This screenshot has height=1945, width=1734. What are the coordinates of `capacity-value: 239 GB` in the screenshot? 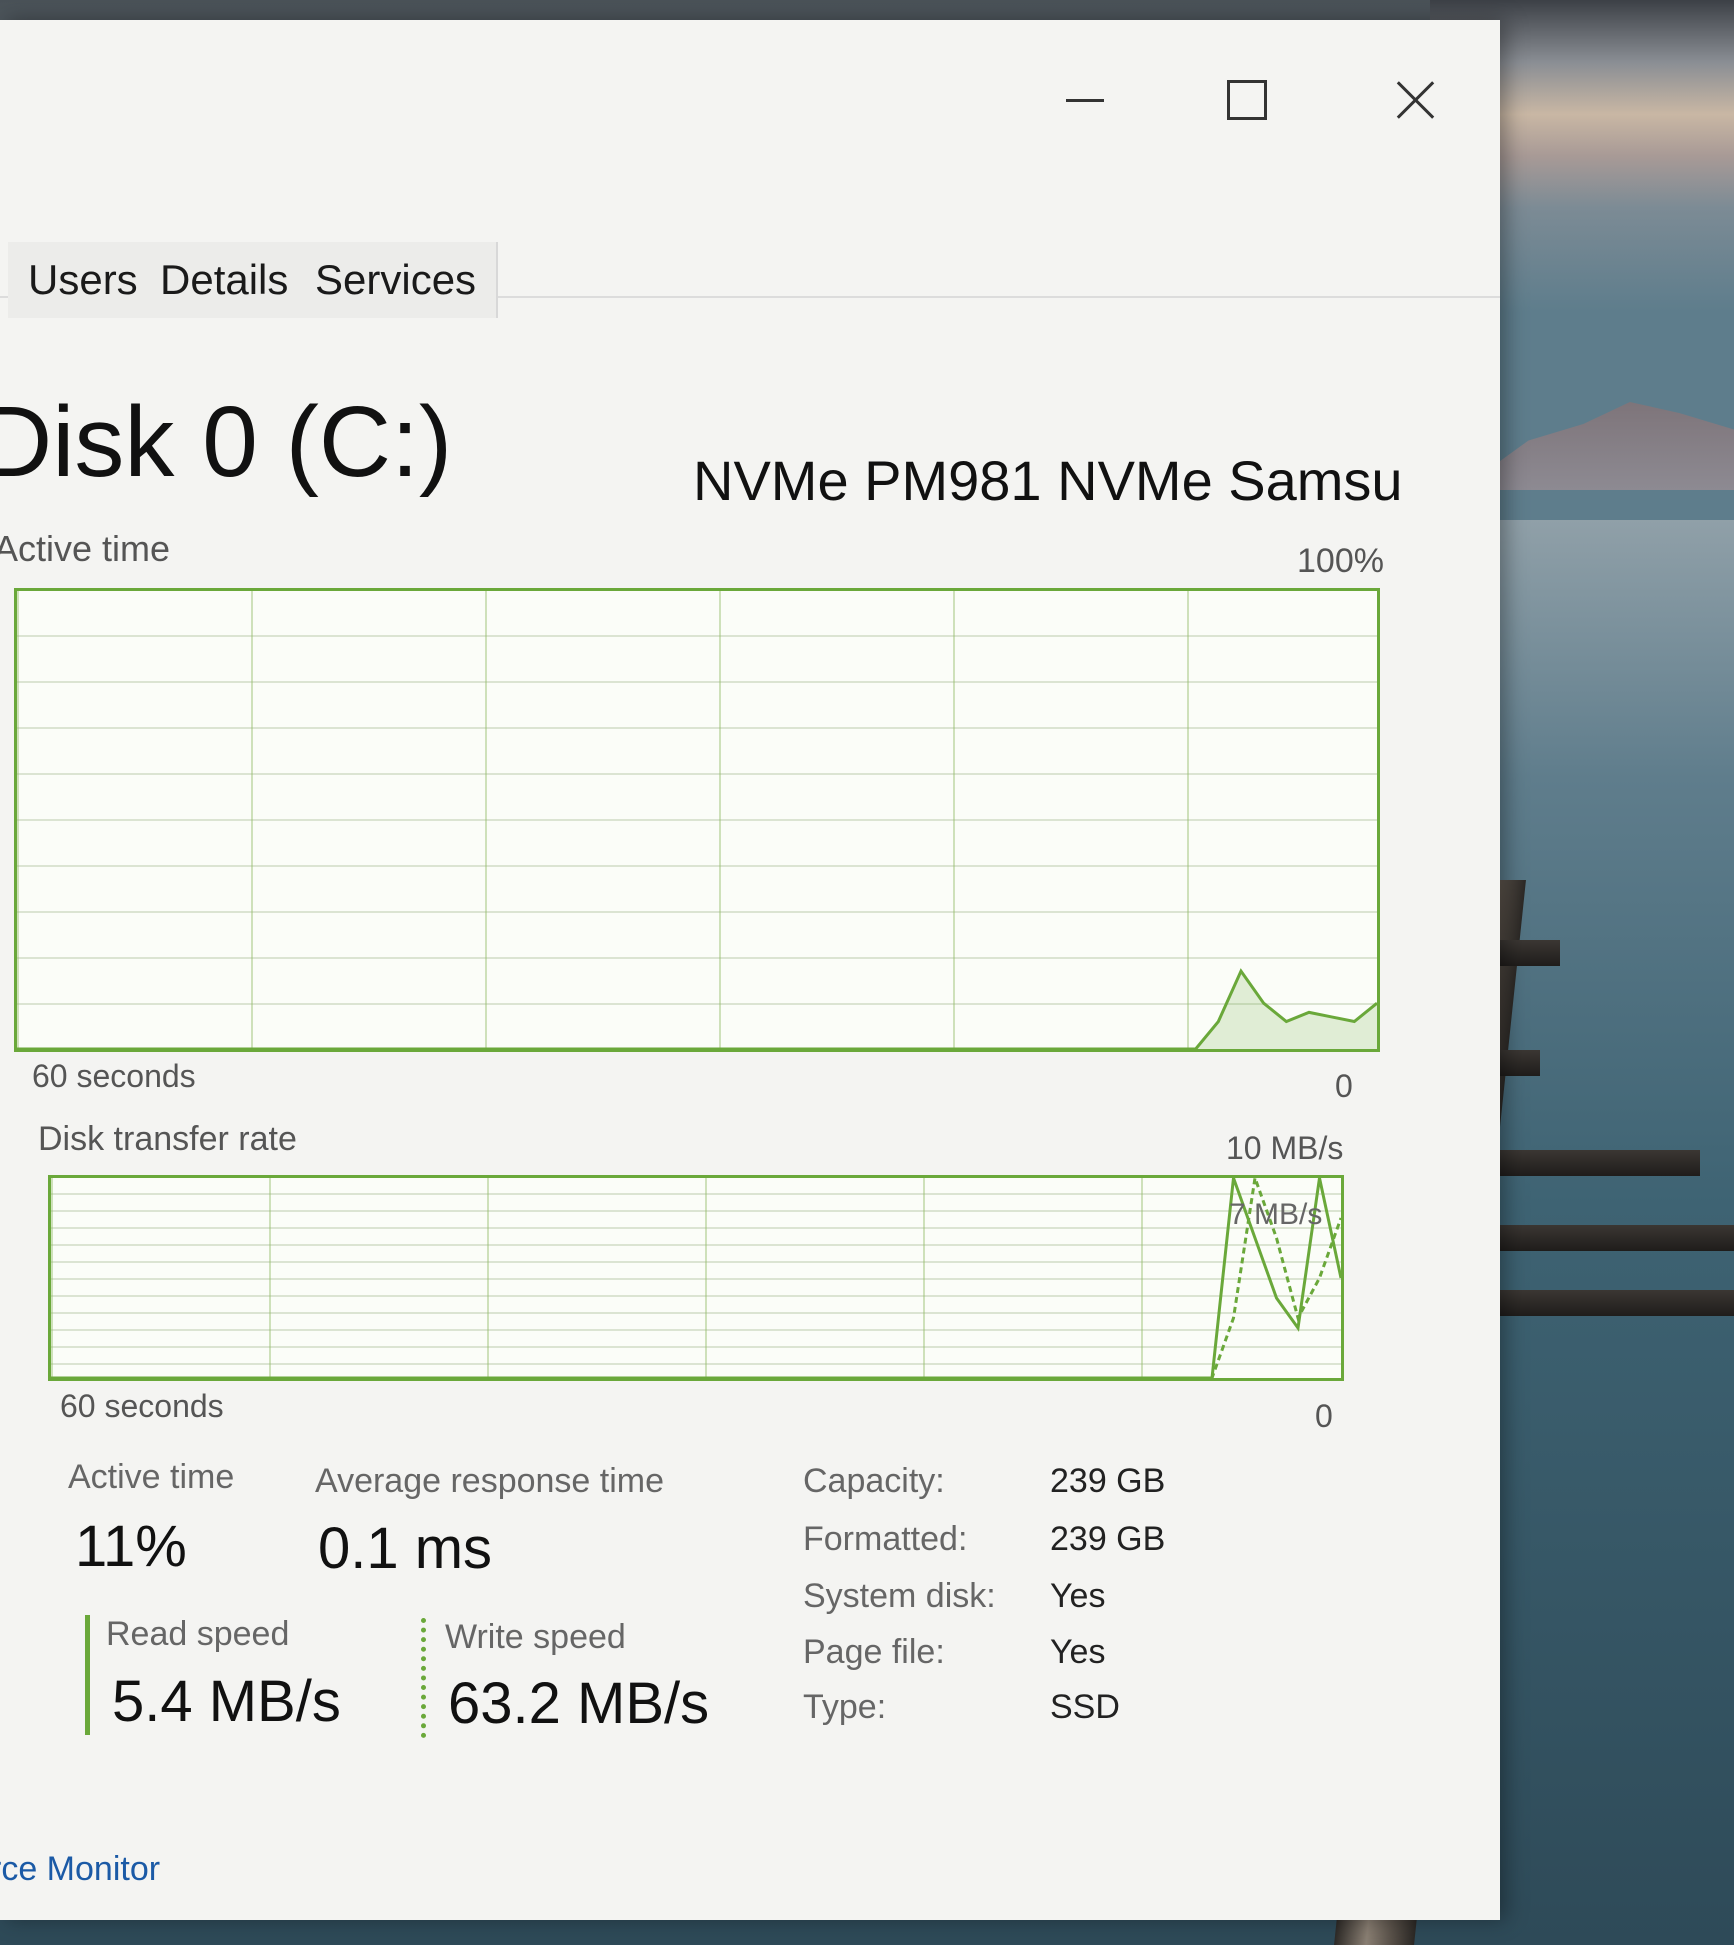 It's located at (1108, 1481).